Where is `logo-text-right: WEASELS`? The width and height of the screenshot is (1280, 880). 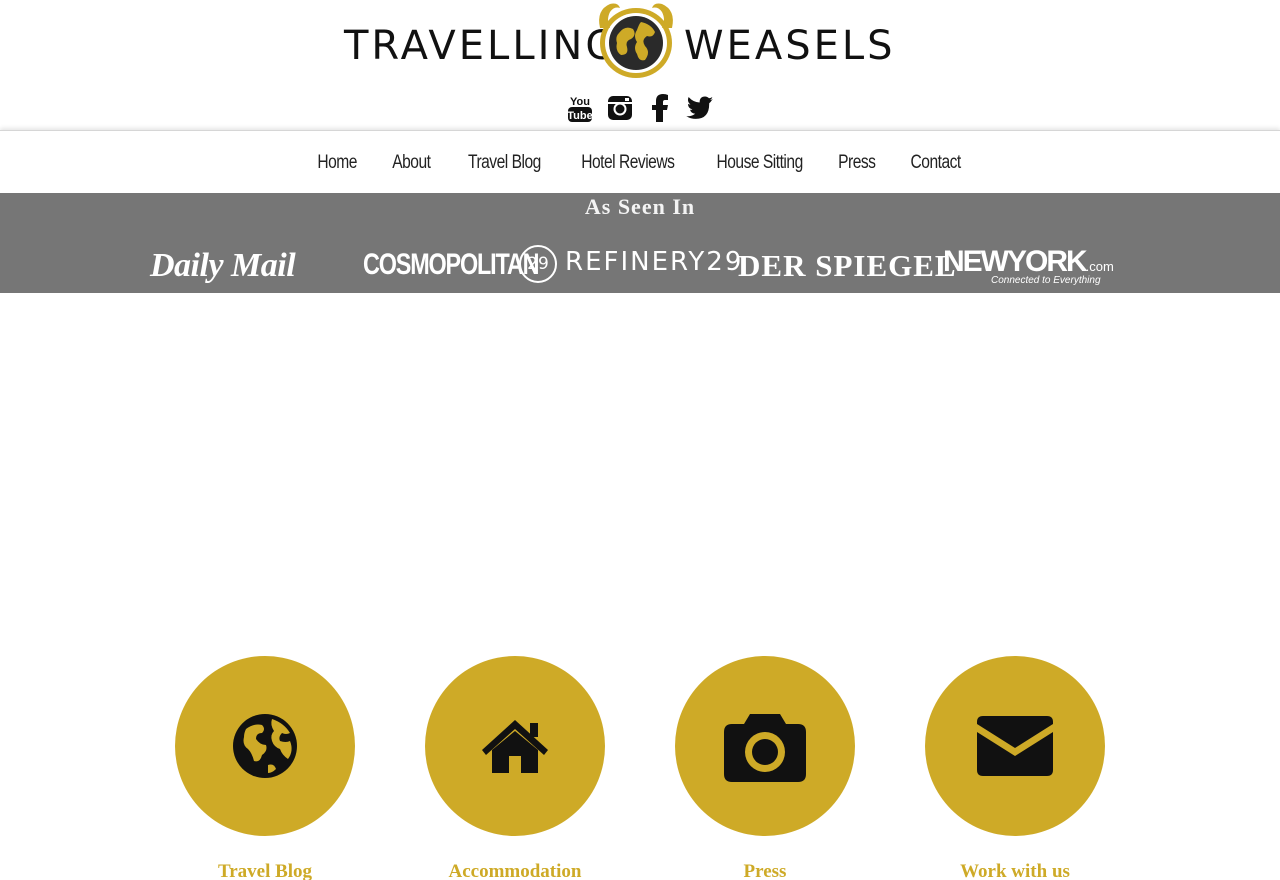 logo-text-right: WEASELS is located at coordinates (790, 46).